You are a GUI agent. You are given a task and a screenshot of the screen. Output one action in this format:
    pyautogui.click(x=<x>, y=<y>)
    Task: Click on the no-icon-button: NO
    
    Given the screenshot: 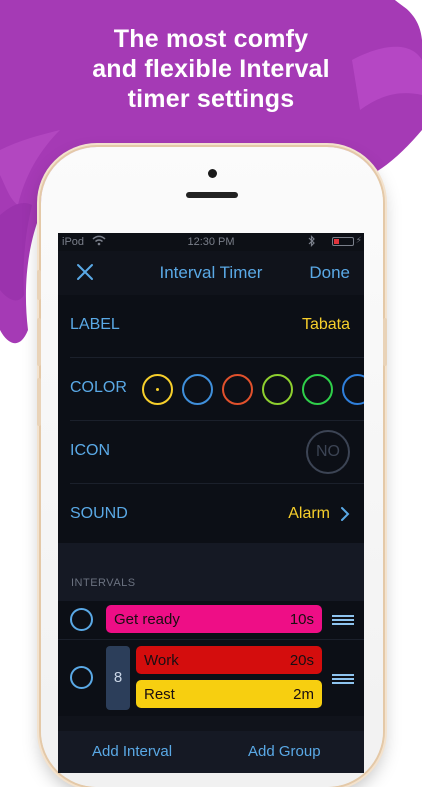 What is the action you would take?
    pyautogui.click(x=328, y=452)
    